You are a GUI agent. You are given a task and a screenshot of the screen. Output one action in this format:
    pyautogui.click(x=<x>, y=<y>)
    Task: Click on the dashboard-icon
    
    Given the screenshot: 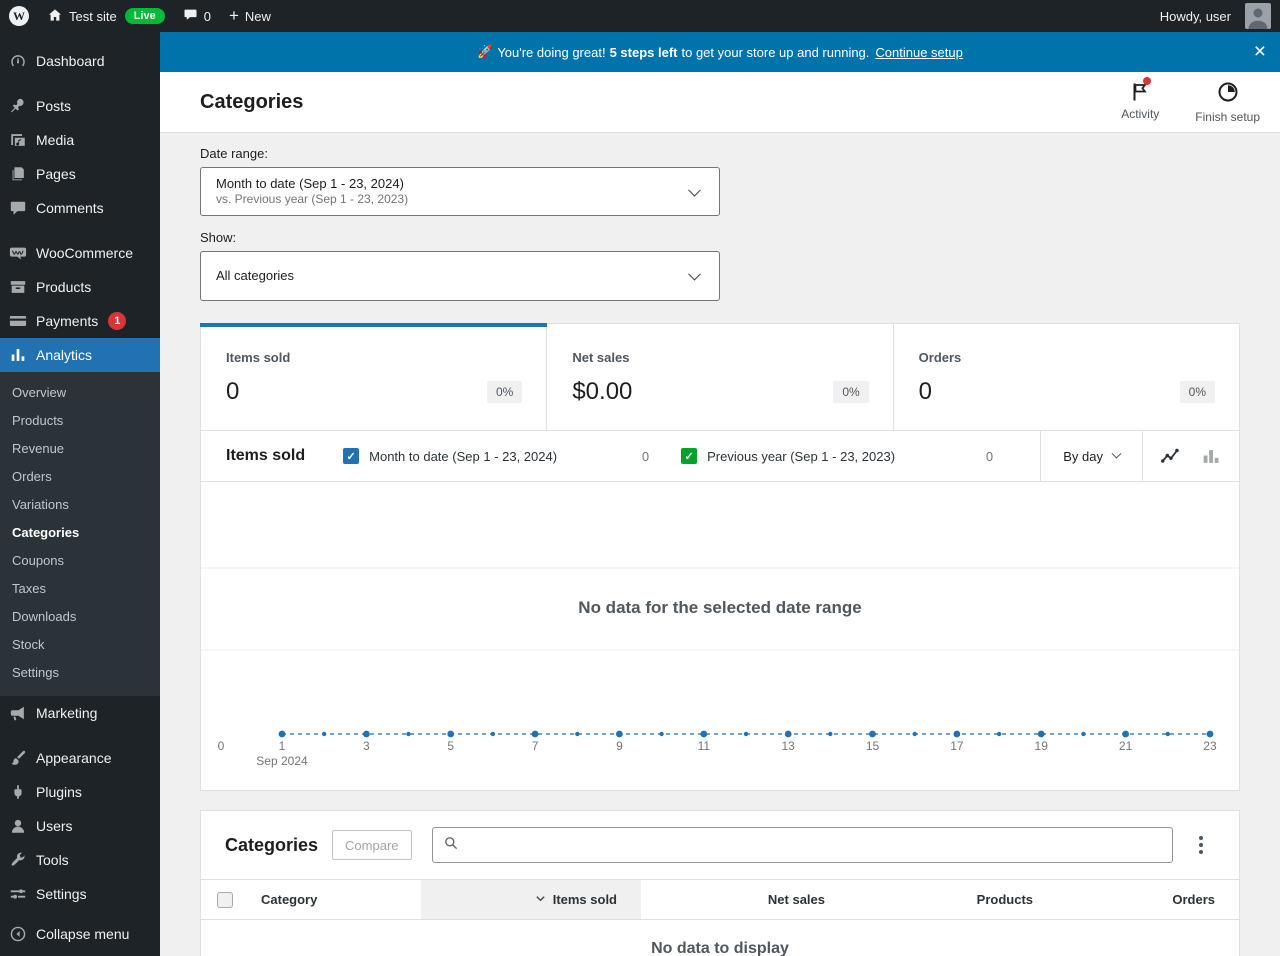 What is the action you would take?
    pyautogui.click(x=18, y=61)
    